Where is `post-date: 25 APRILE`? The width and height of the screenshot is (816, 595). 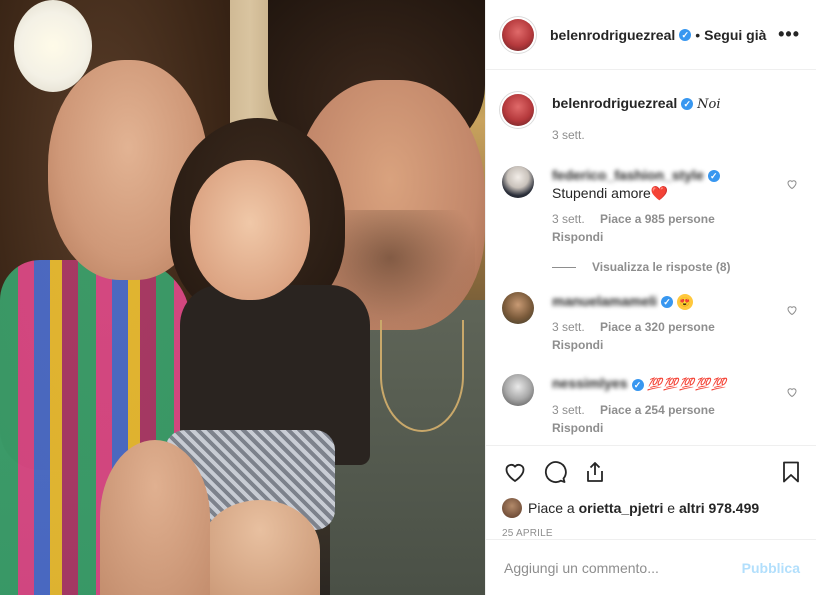 post-date: 25 APRILE is located at coordinates (651, 533).